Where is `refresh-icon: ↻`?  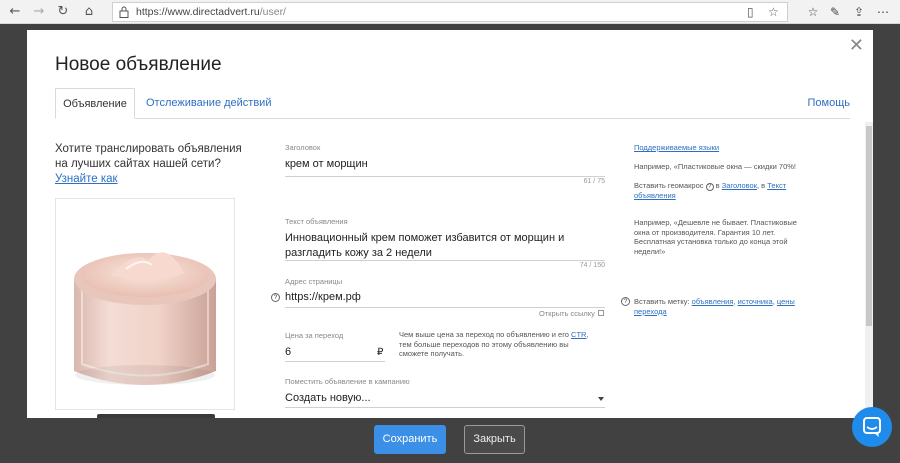 refresh-icon: ↻ is located at coordinates (63, 12).